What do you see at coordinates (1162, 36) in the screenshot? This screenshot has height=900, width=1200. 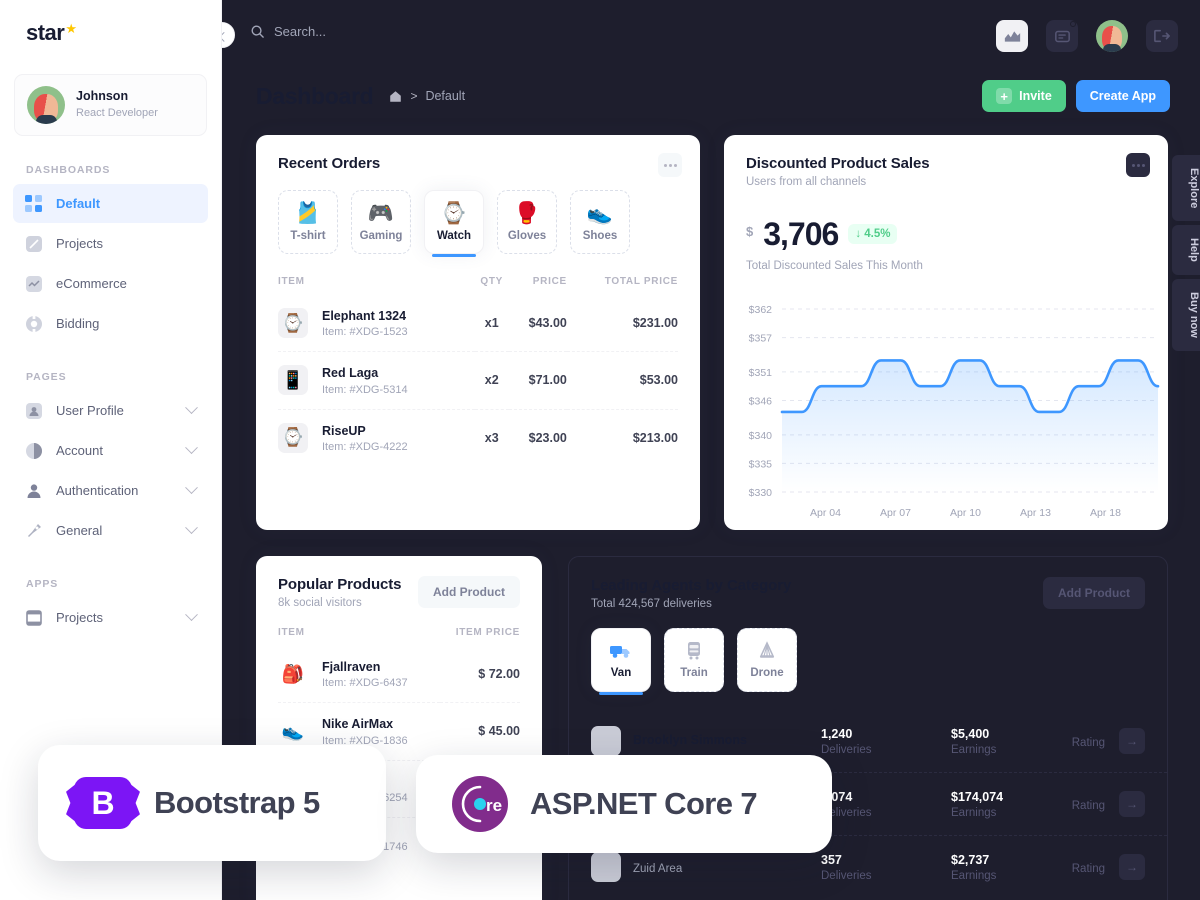 I see `logout-icon` at bounding box center [1162, 36].